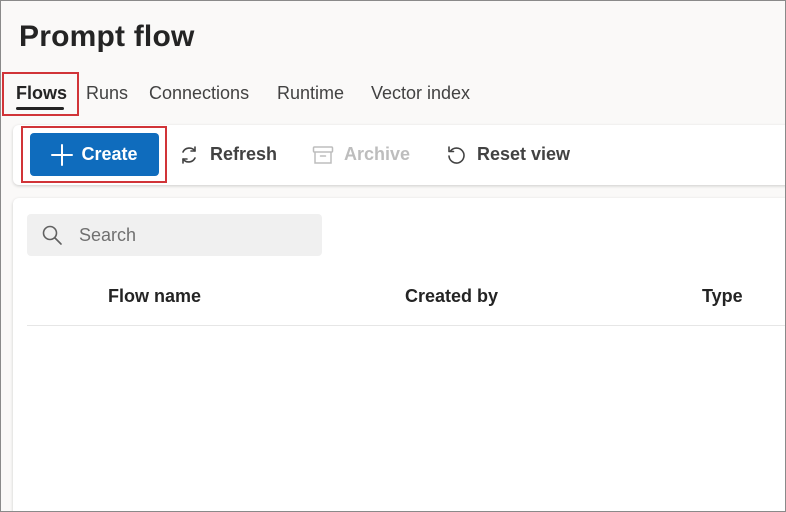 This screenshot has height=512, width=786. I want to click on archive-button-label: Archive, so click(377, 154).